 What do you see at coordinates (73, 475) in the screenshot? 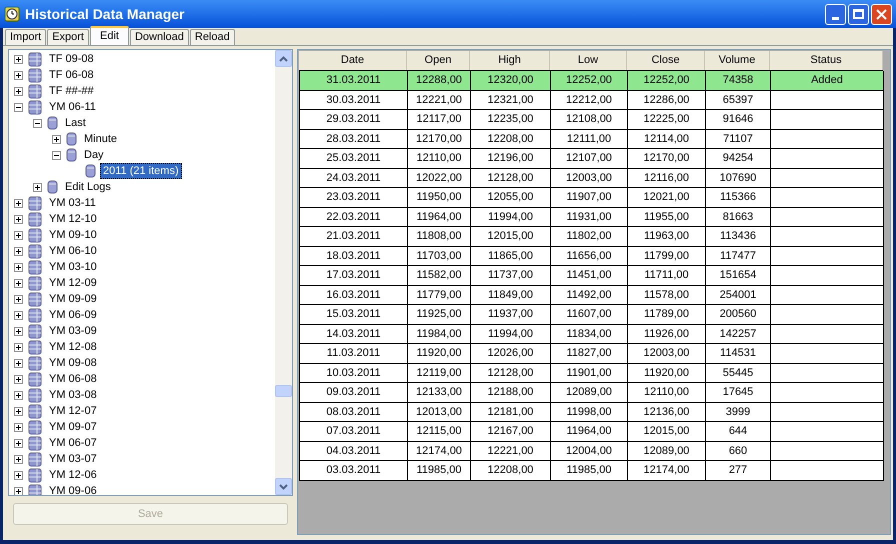
I see `tree-item: YM 12-06` at bounding box center [73, 475].